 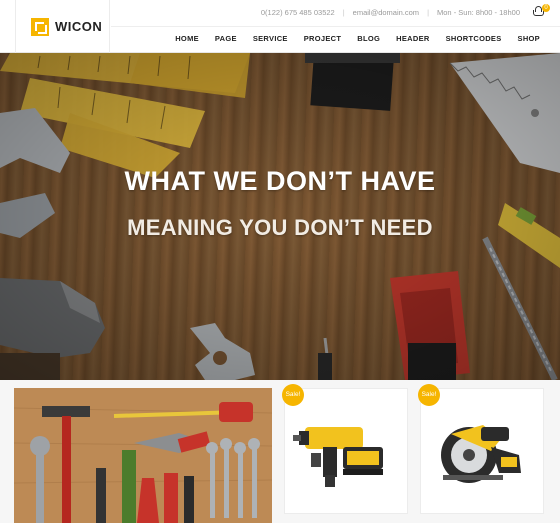 I want to click on cart-count-badge: 0, so click(x=546, y=8).